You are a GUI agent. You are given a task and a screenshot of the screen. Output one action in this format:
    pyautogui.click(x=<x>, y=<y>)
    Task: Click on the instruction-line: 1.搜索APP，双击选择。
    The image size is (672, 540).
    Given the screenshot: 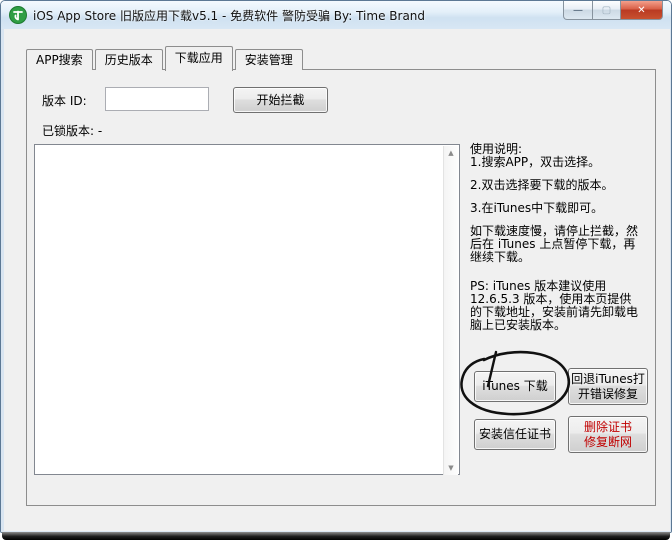 What is the action you would take?
    pyautogui.click(x=535, y=162)
    